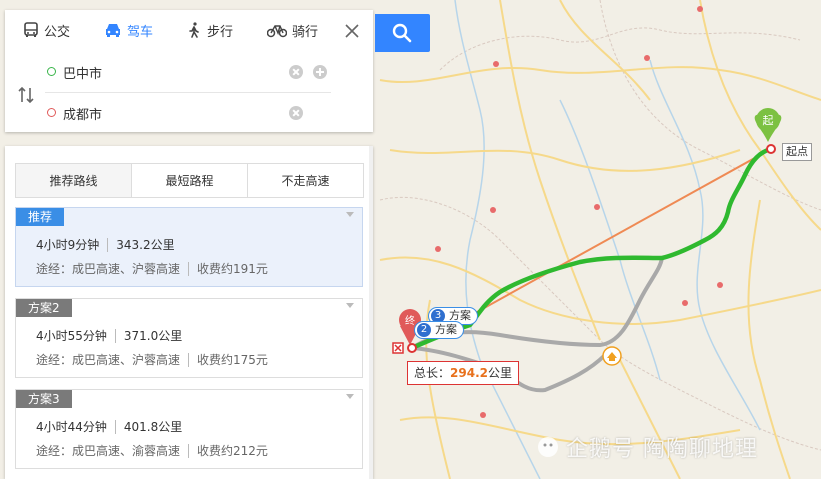  I want to click on start-point-label: 起点, so click(797, 152).